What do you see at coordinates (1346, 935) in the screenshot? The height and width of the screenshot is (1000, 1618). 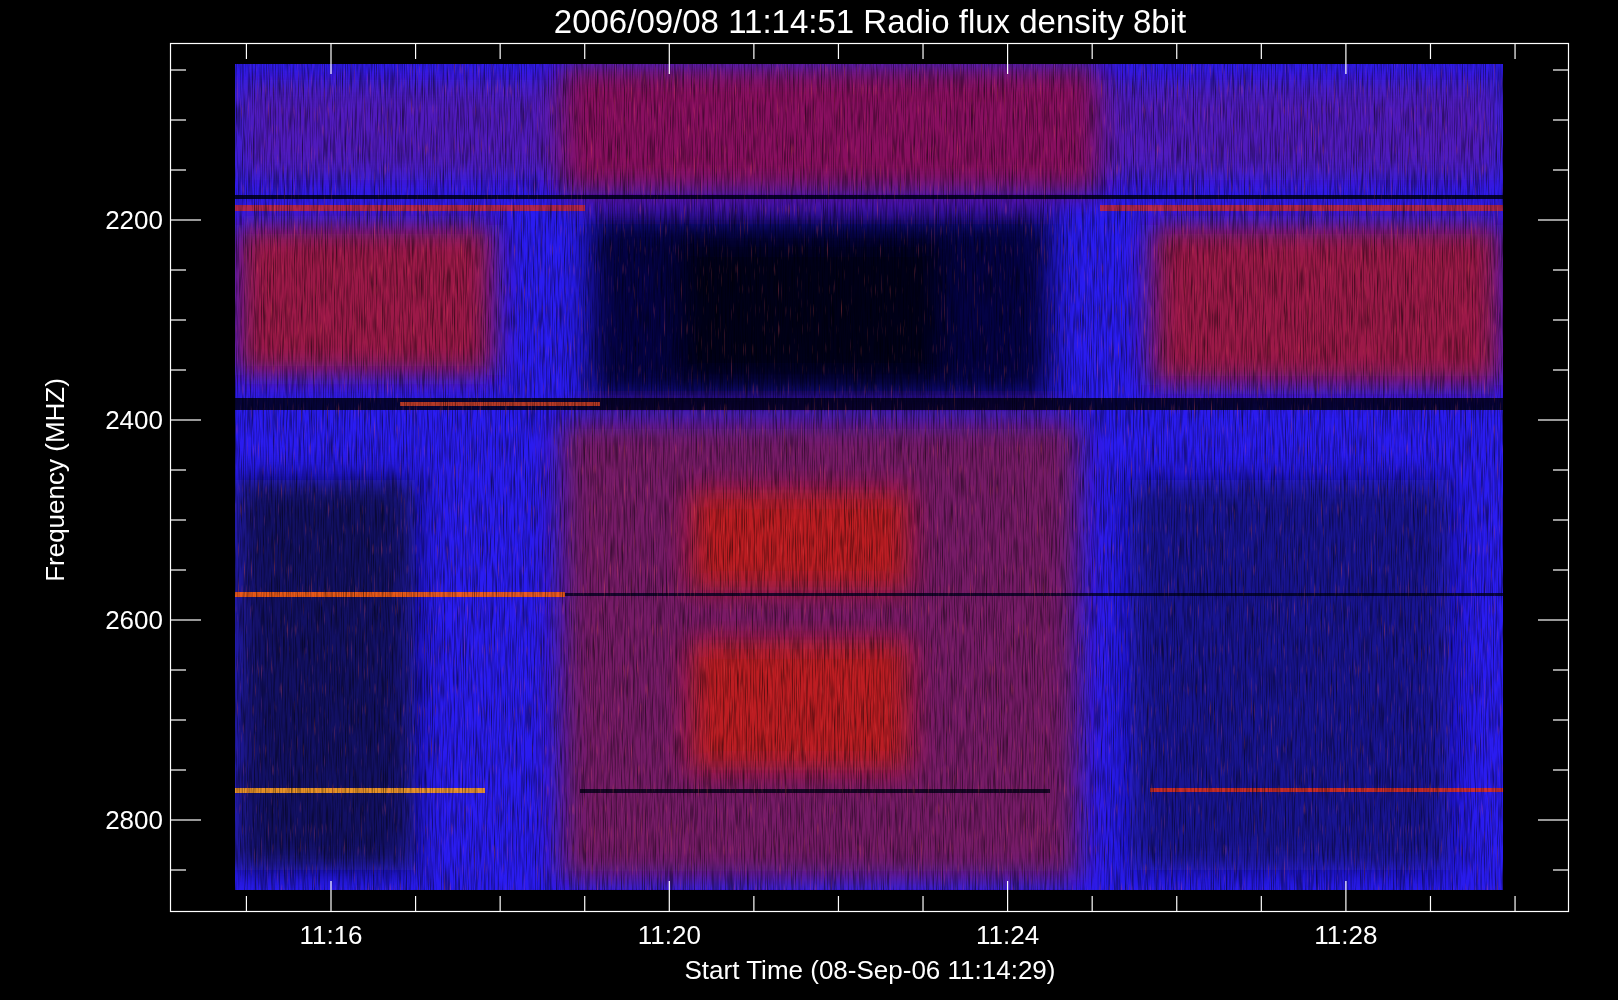 I see `tick-label: 11:28` at bounding box center [1346, 935].